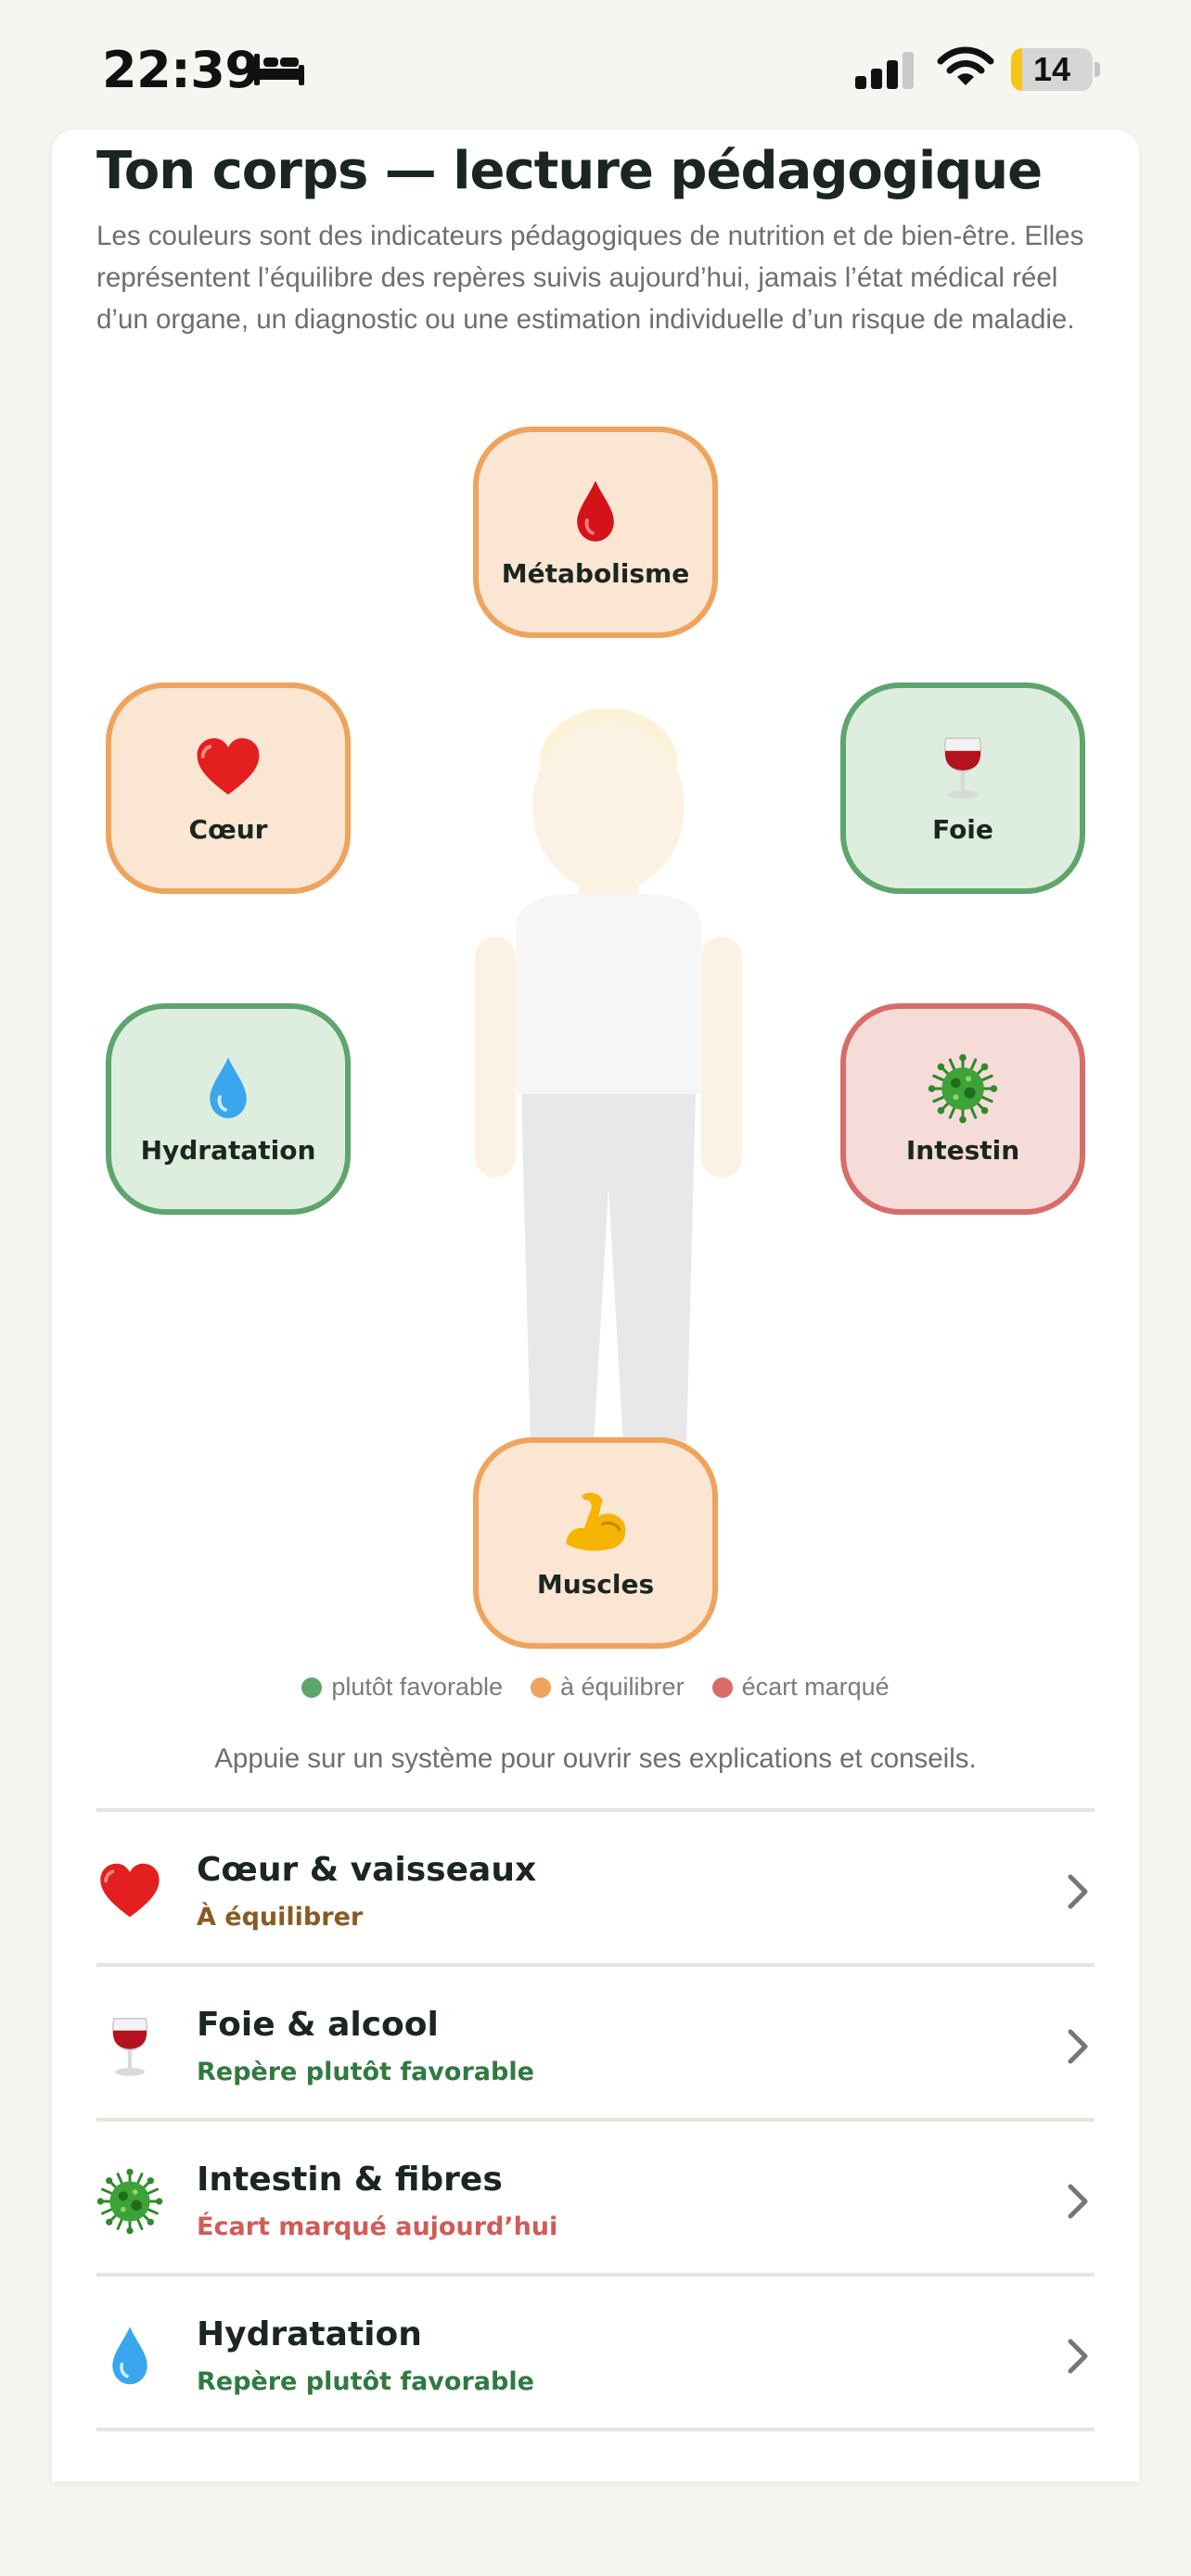 This screenshot has height=2576, width=1191. Describe the element at coordinates (595, 65) in the screenshot. I see `status-bar: 22:39 14` at that location.